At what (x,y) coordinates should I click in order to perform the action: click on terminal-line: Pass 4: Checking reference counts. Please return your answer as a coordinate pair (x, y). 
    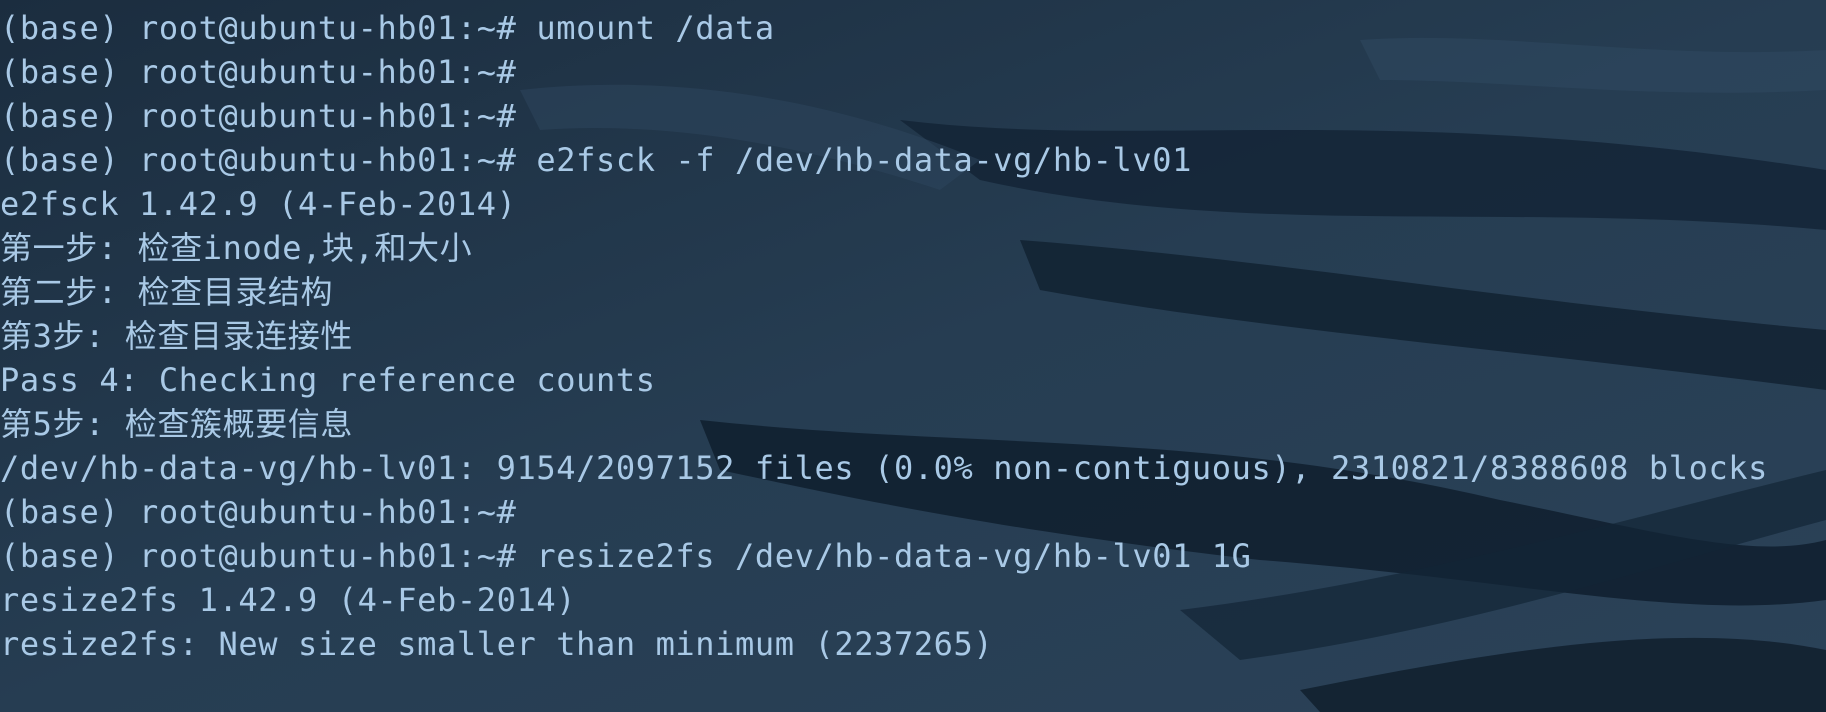
    Looking at the image, I should click on (328, 380).